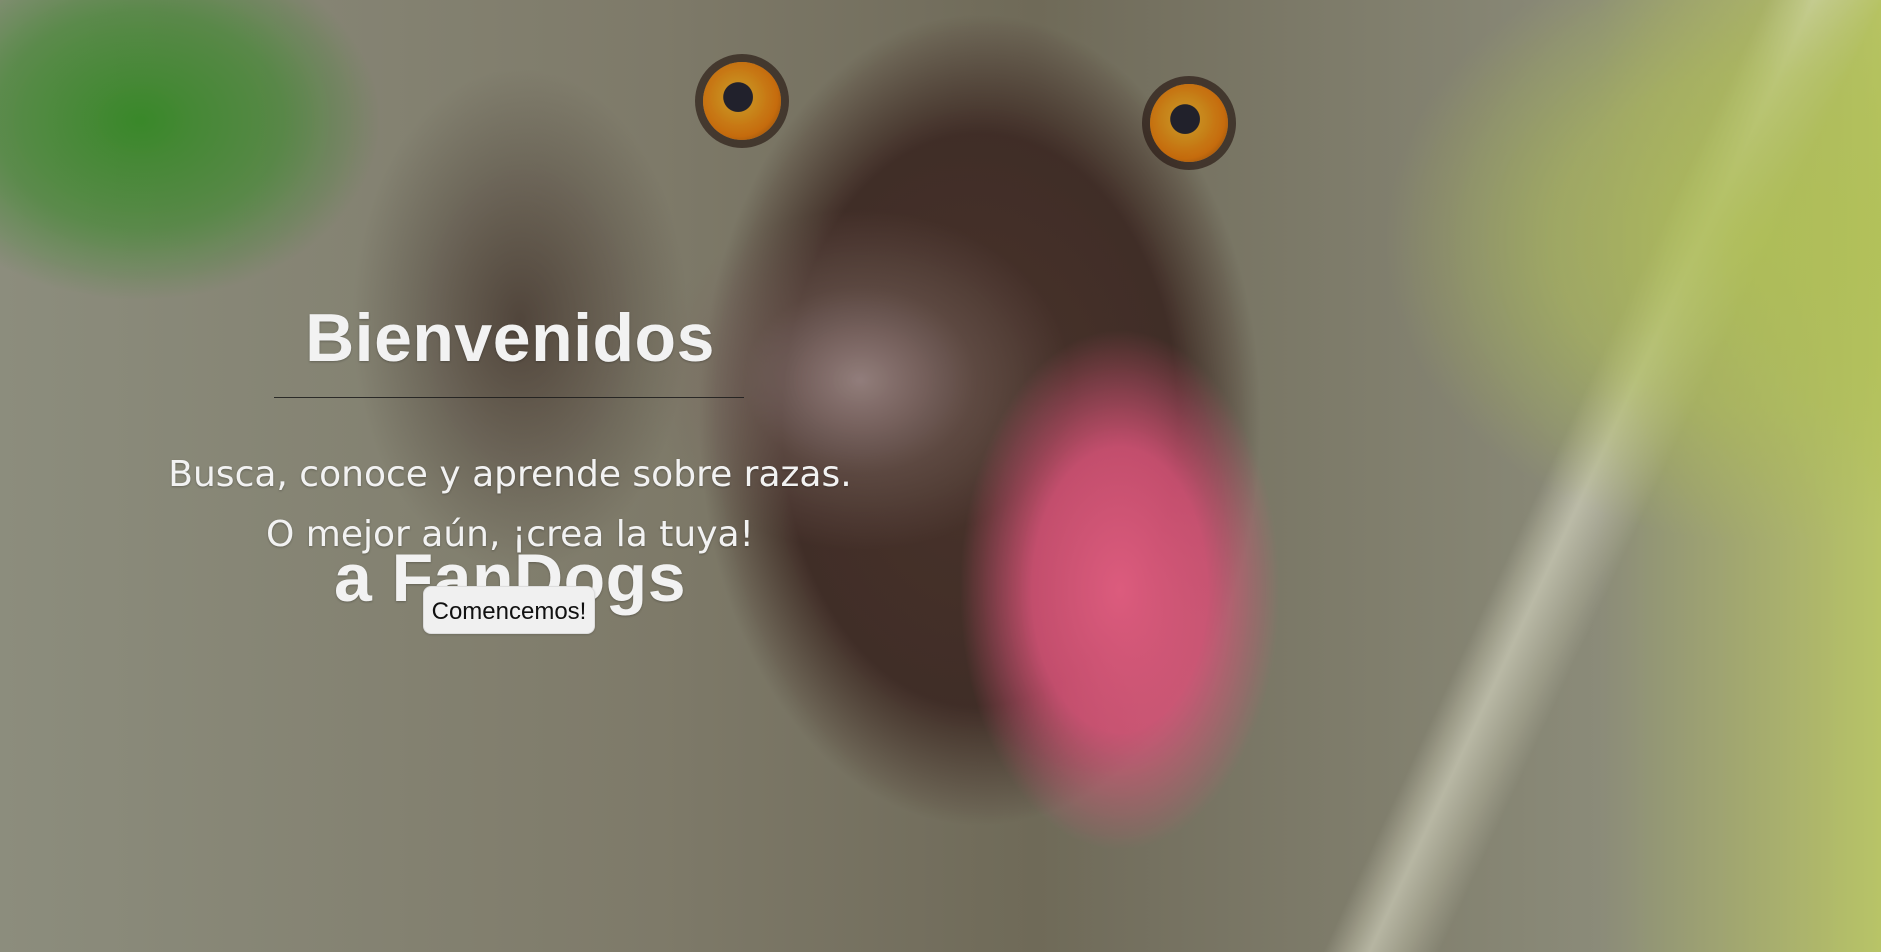 This screenshot has height=952, width=1881. I want to click on hero-subtitle-line-1: Busca, conoce y aprende sobre razas., so click(510, 474).